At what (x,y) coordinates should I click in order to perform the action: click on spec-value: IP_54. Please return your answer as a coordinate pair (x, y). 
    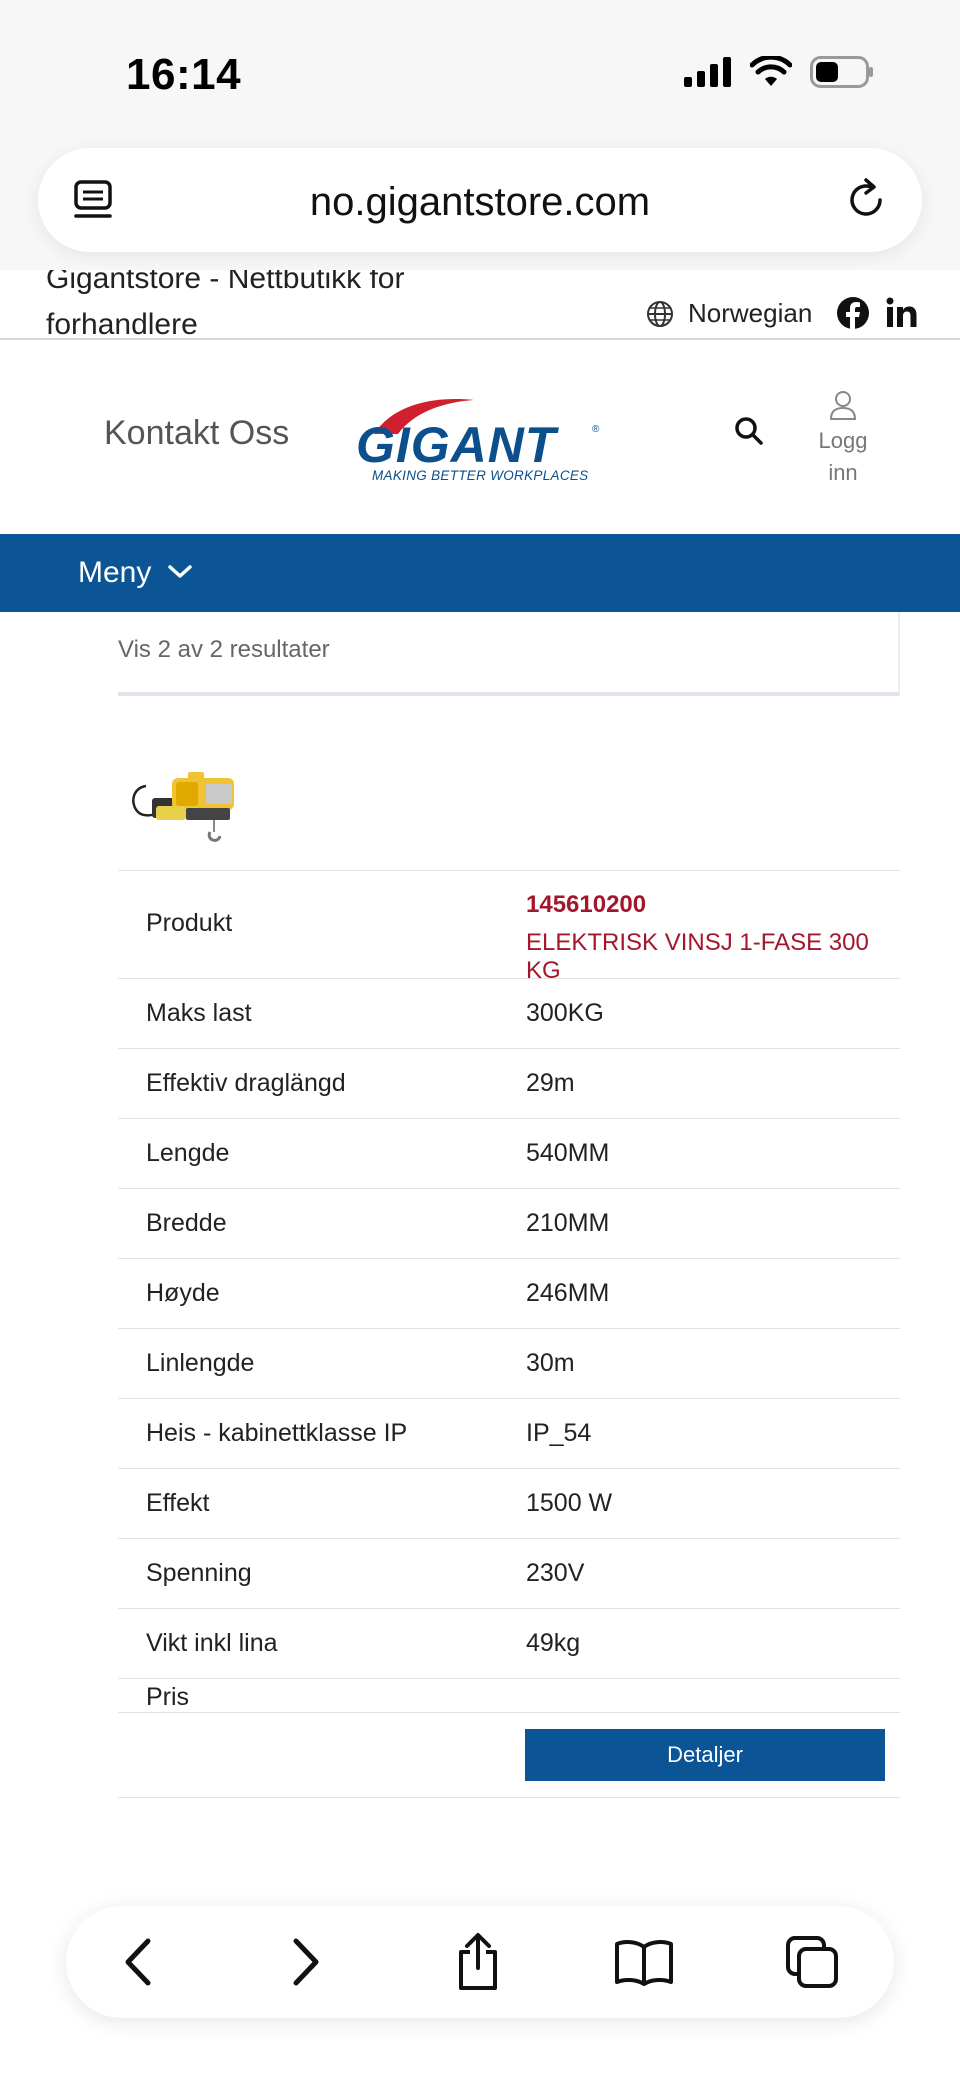
    Looking at the image, I should click on (559, 1433).